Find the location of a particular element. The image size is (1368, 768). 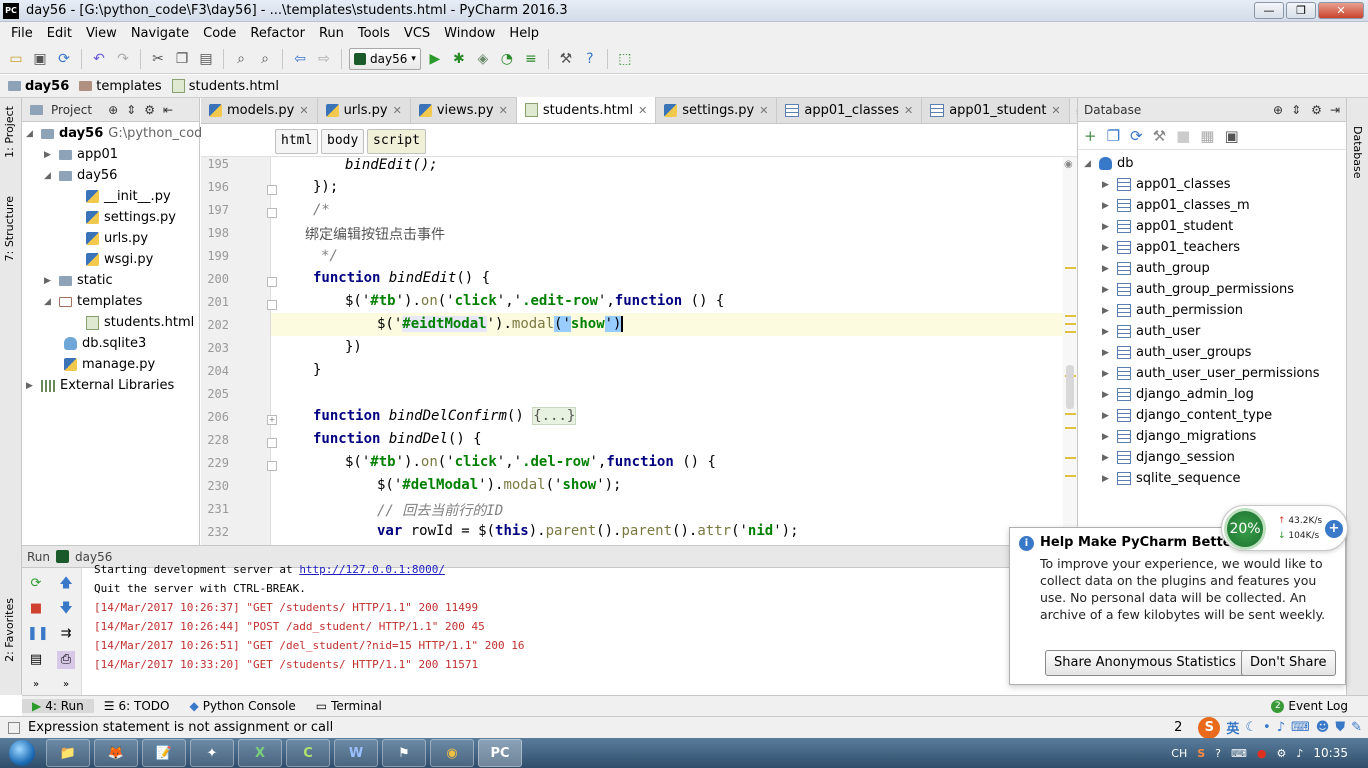

database-tool-tab: Database is located at coordinates (1357, 152).